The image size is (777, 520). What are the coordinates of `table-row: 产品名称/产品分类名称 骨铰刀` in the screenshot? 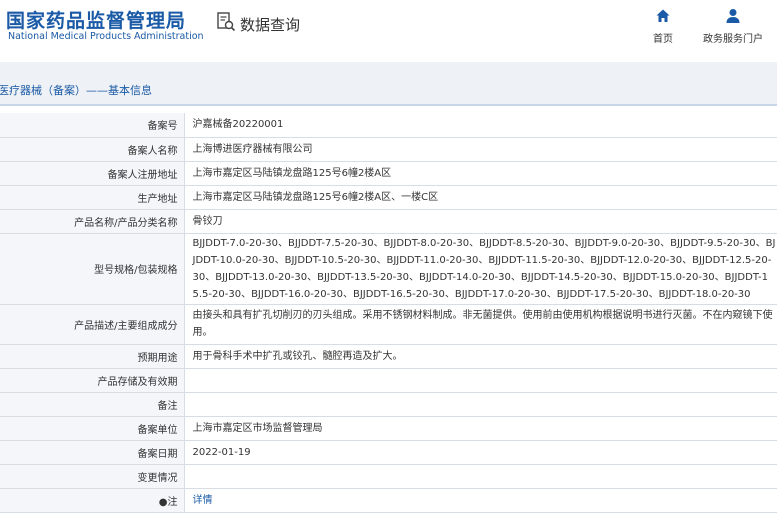 It's located at (388, 221).